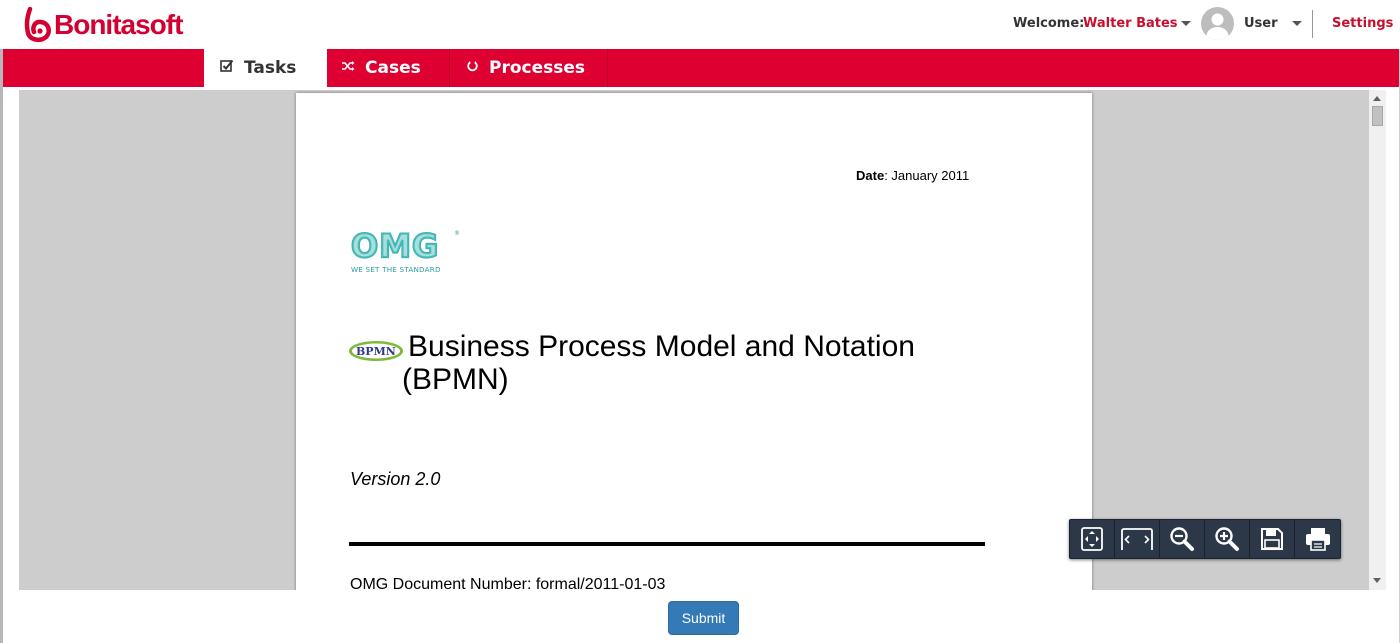  I want to click on user-name-chevron-down-icon, so click(1186, 23).